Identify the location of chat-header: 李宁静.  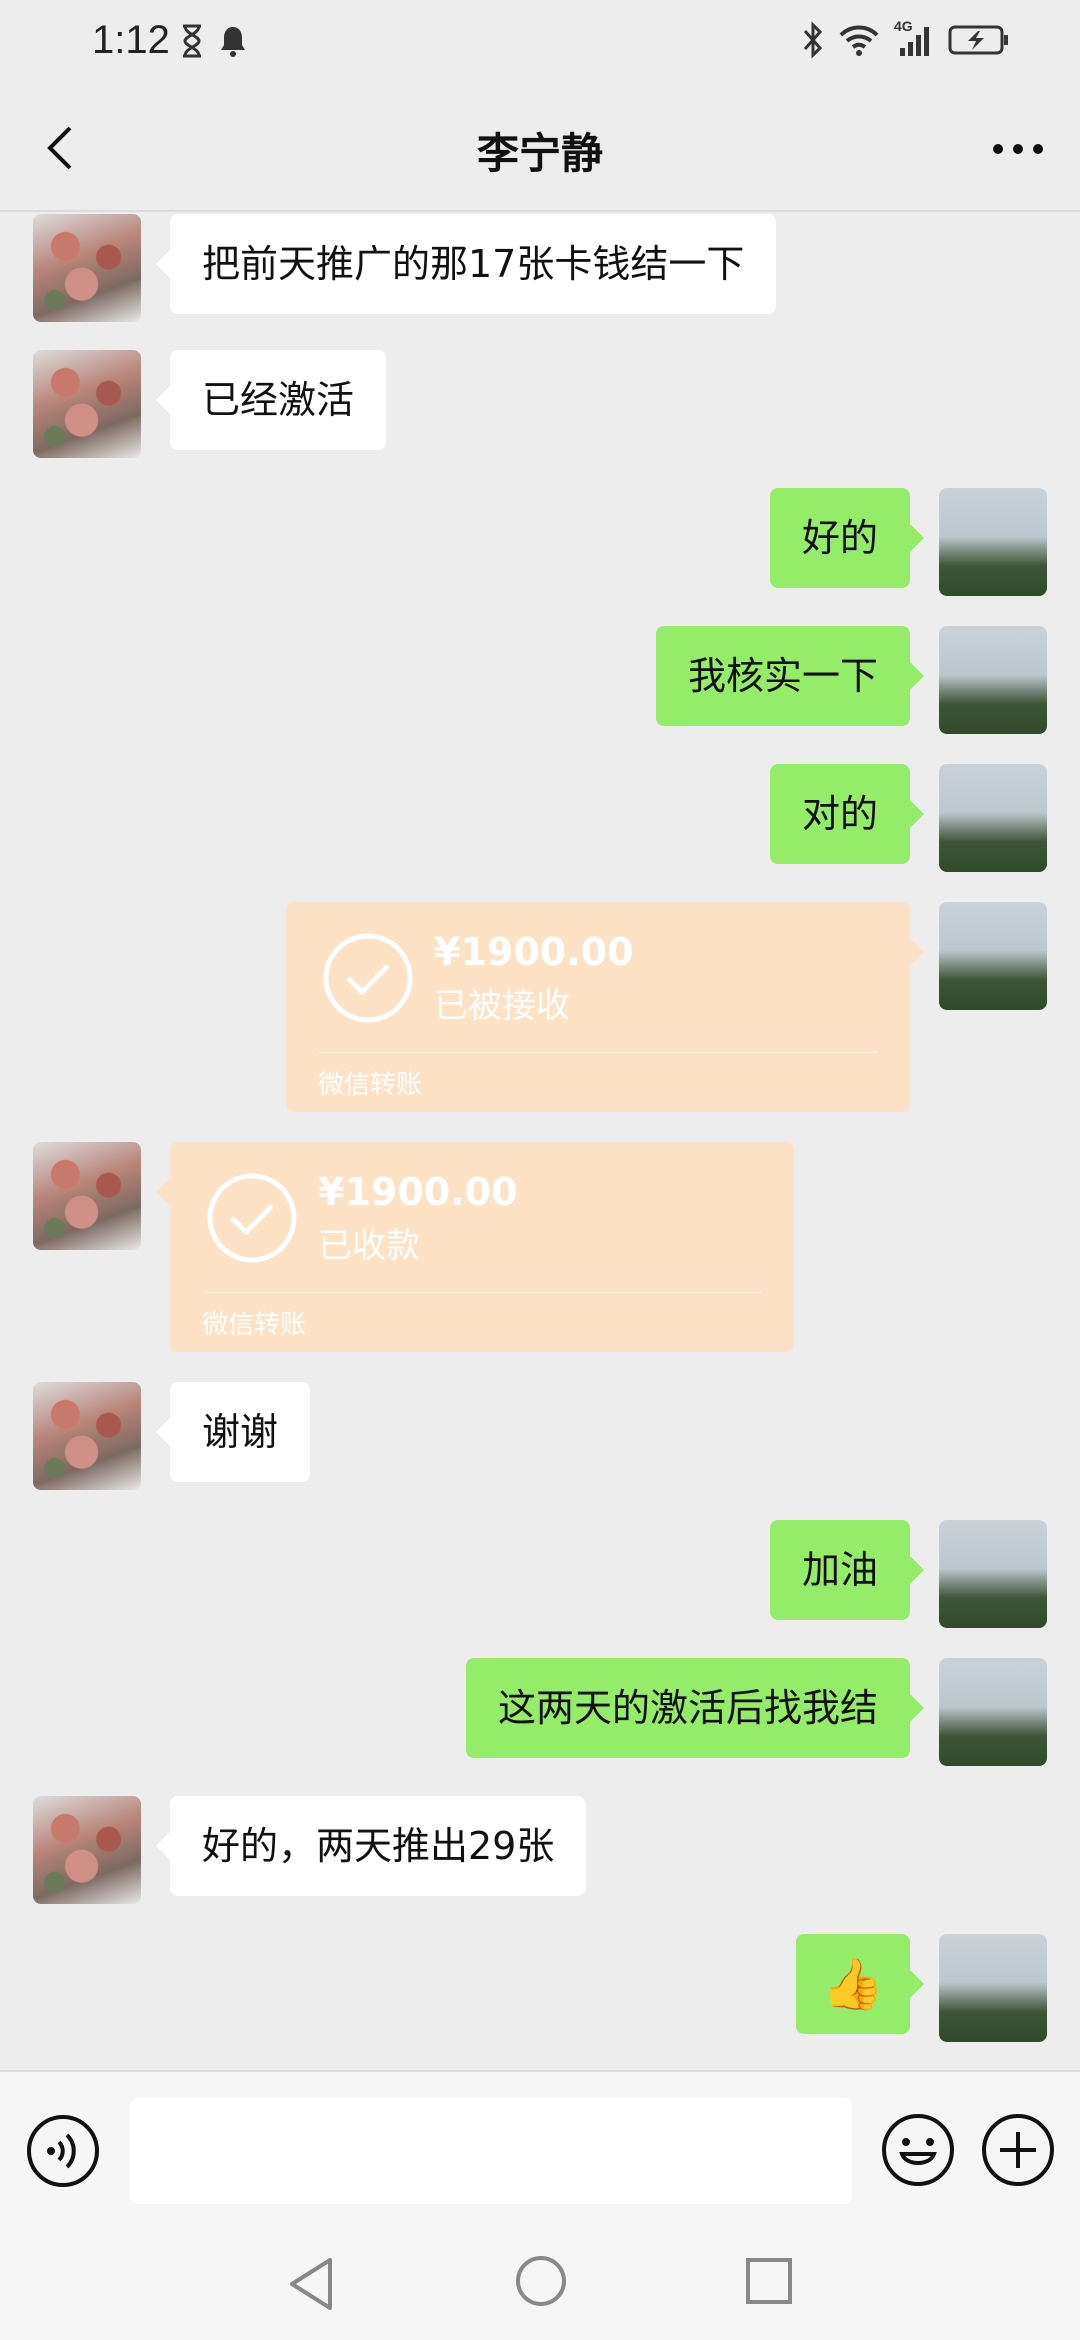
(540, 149).